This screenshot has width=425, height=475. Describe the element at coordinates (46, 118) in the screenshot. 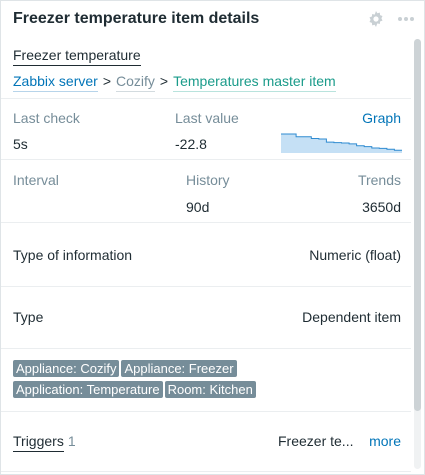

I see `last-check-label: Last check` at that location.